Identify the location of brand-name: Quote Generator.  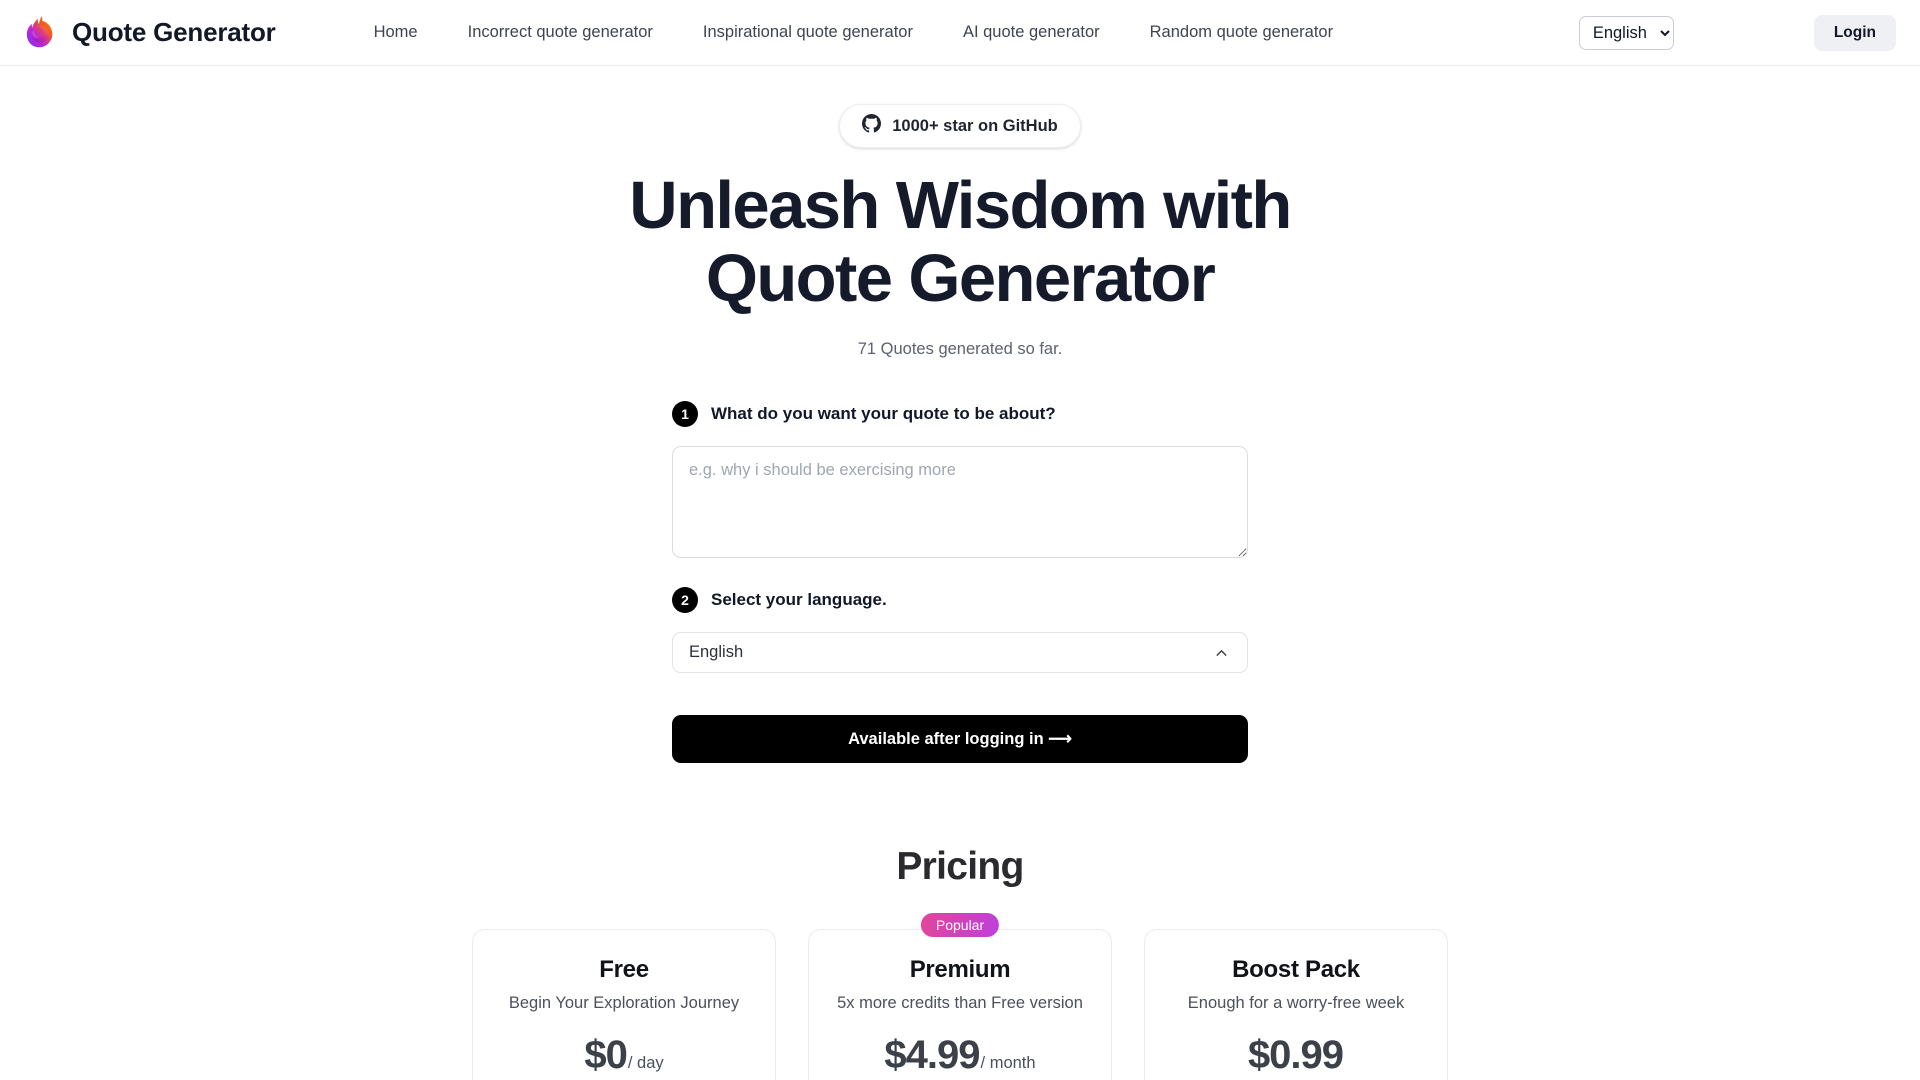
(174, 32).